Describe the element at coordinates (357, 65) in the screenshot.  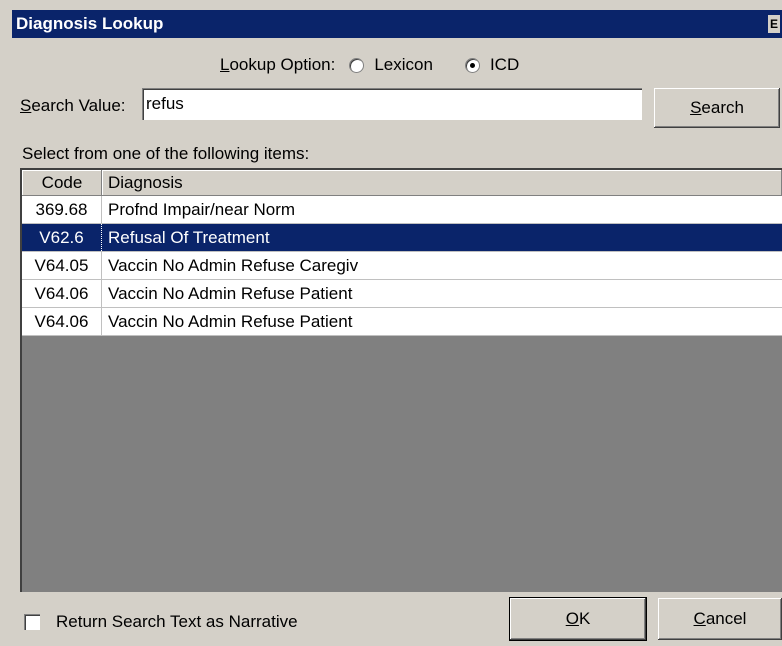
I see `lexicon-radio` at that location.